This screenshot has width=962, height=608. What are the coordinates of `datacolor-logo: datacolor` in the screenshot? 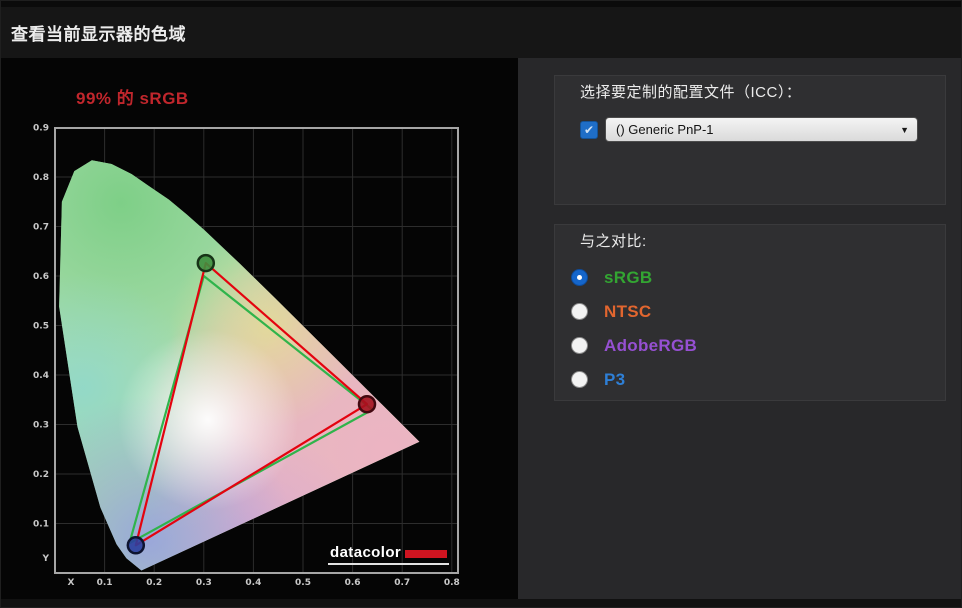 It's located at (389, 554).